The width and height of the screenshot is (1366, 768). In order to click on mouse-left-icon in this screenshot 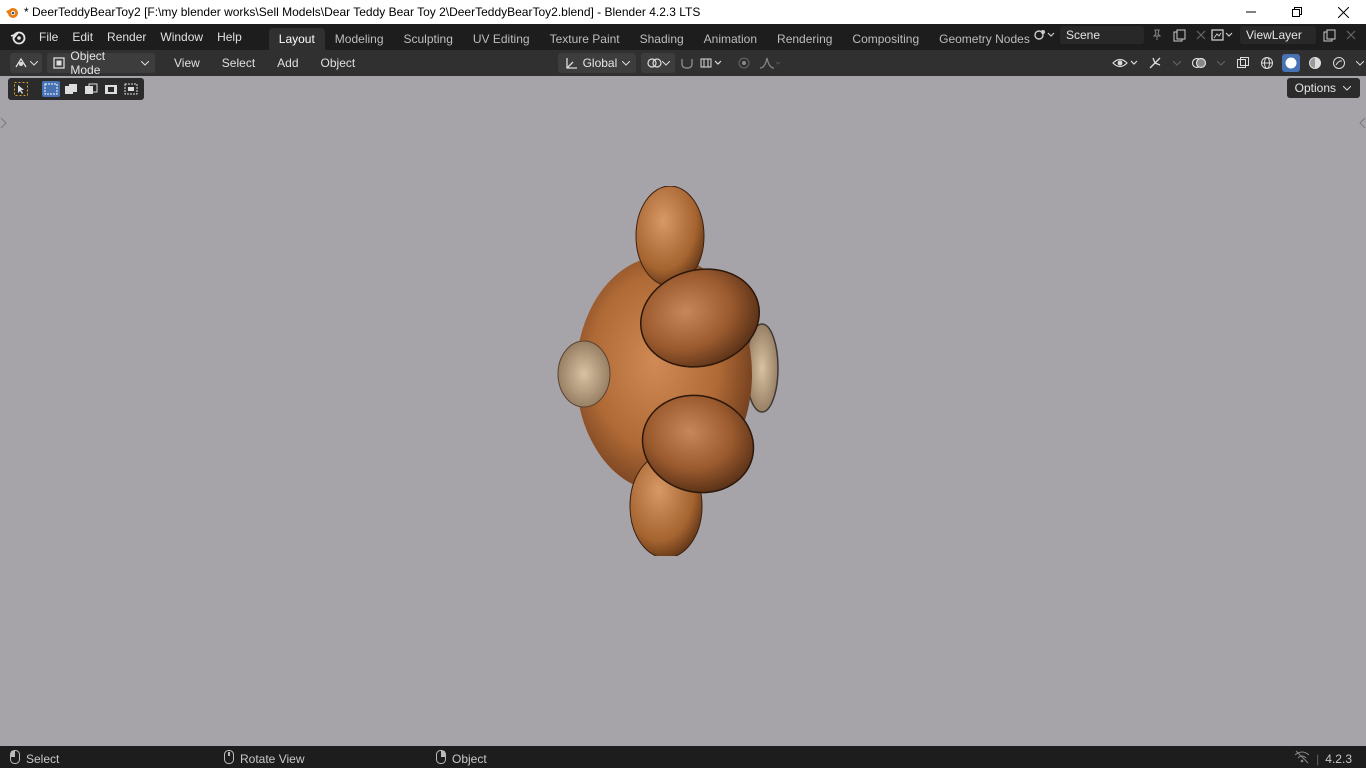, I will do `click(15, 758)`.